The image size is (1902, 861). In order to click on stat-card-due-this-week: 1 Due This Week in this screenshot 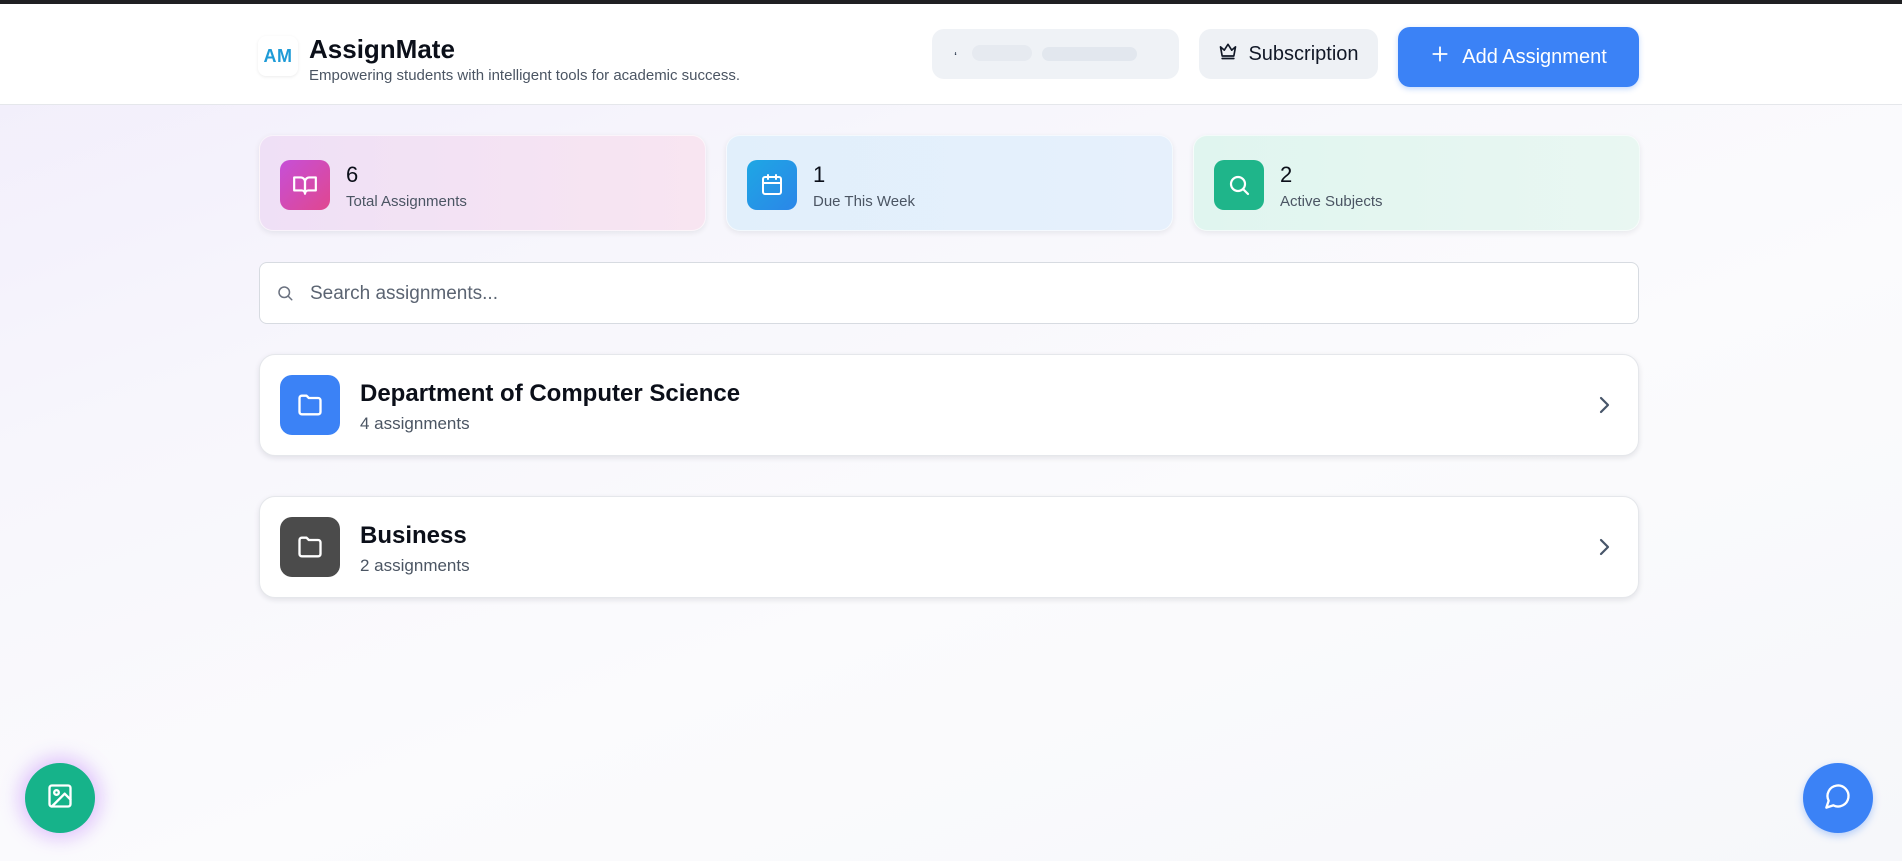, I will do `click(949, 183)`.